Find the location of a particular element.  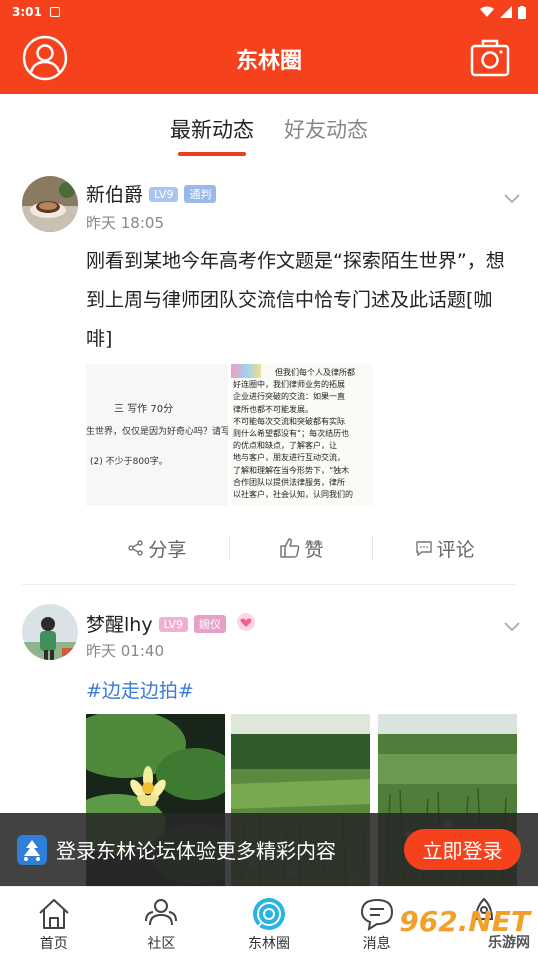

heart-badge-icon is located at coordinates (246, 622).